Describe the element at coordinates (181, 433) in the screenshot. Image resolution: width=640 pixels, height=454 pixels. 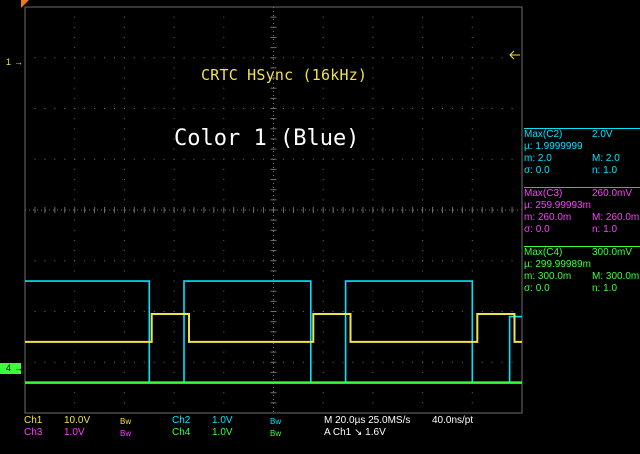
I see `ch4-label: Ch4` at that location.